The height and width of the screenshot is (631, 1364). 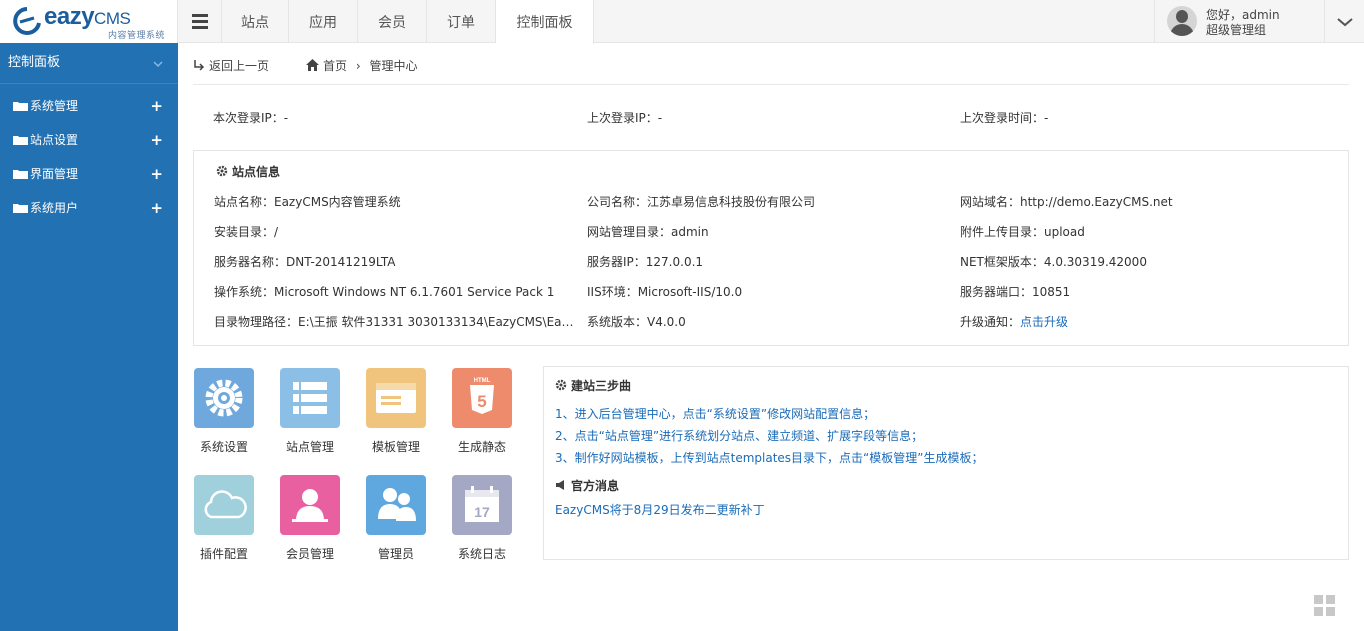 What do you see at coordinates (636, 322) in the screenshot?
I see `info-system-version: 系统版本：V4.0.0` at bounding box center [636, 322].